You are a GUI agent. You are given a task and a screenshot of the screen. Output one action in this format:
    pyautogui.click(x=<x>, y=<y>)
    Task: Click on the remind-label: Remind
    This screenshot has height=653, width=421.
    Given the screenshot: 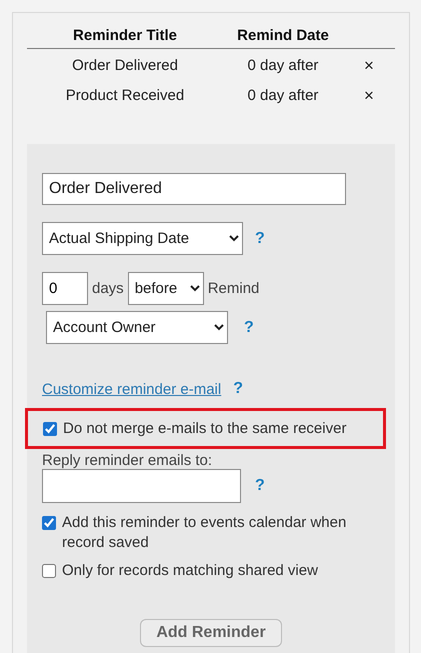 What is the action you would take?
    pyautogui.click(x=234, y=288)
    